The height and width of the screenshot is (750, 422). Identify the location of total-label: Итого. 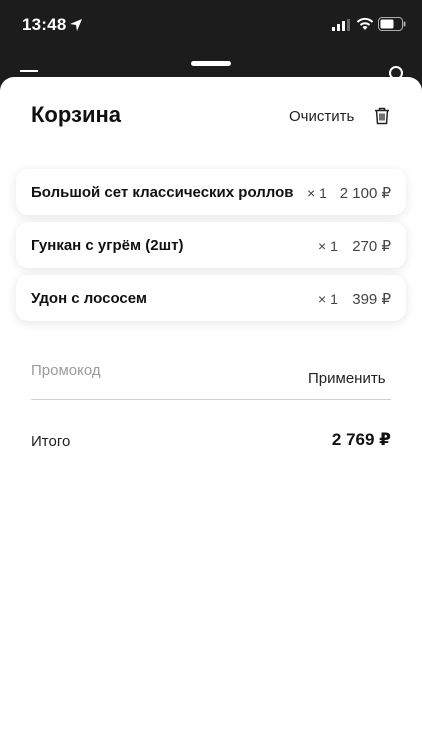
(51, 441).